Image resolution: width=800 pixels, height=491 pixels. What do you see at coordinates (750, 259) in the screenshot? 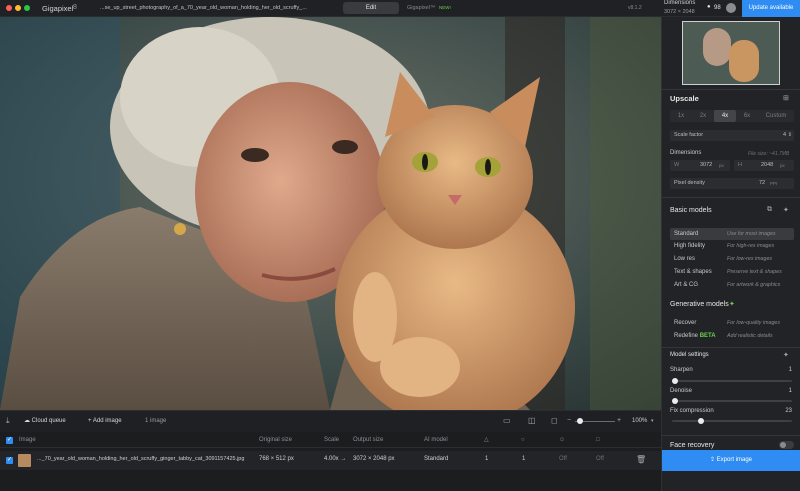
I see `model-description: For low-res images` at bounding box center [750, 259].